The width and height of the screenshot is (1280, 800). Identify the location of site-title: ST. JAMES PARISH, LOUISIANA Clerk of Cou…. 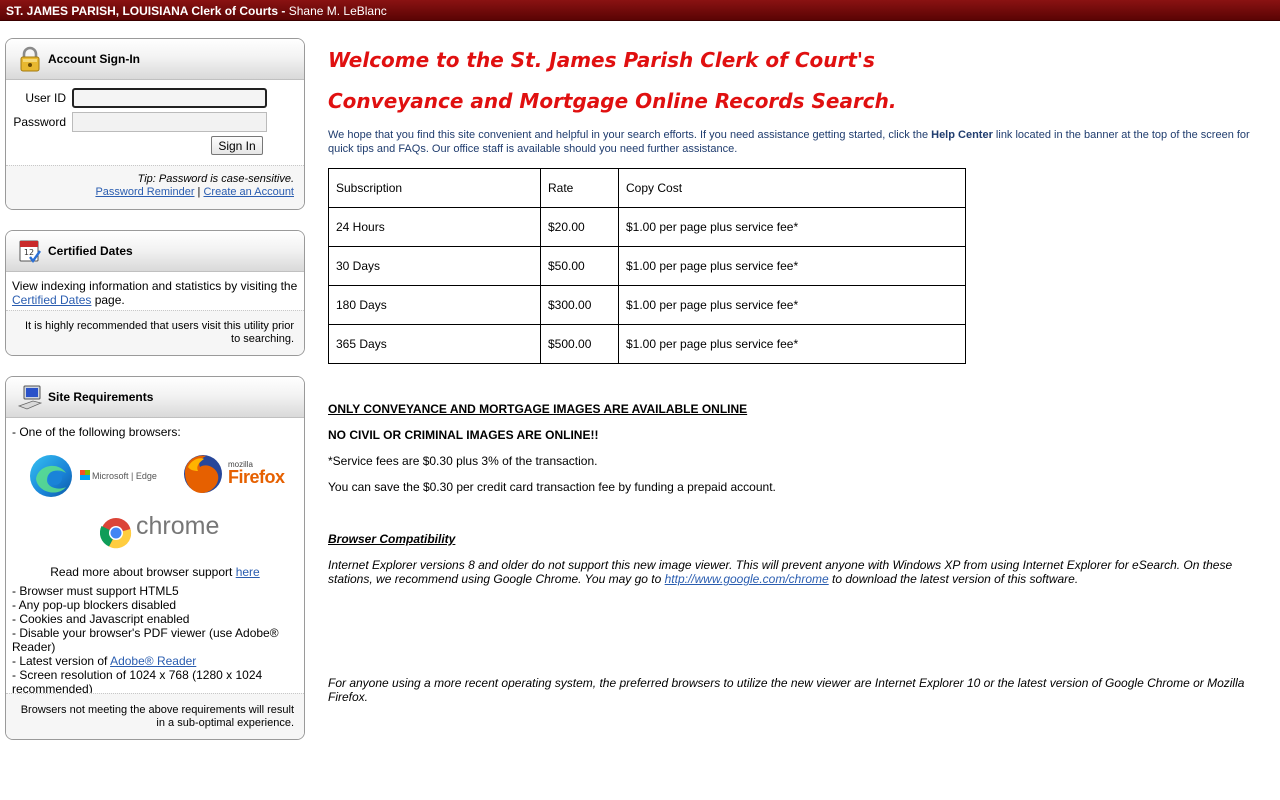
(142, 11).